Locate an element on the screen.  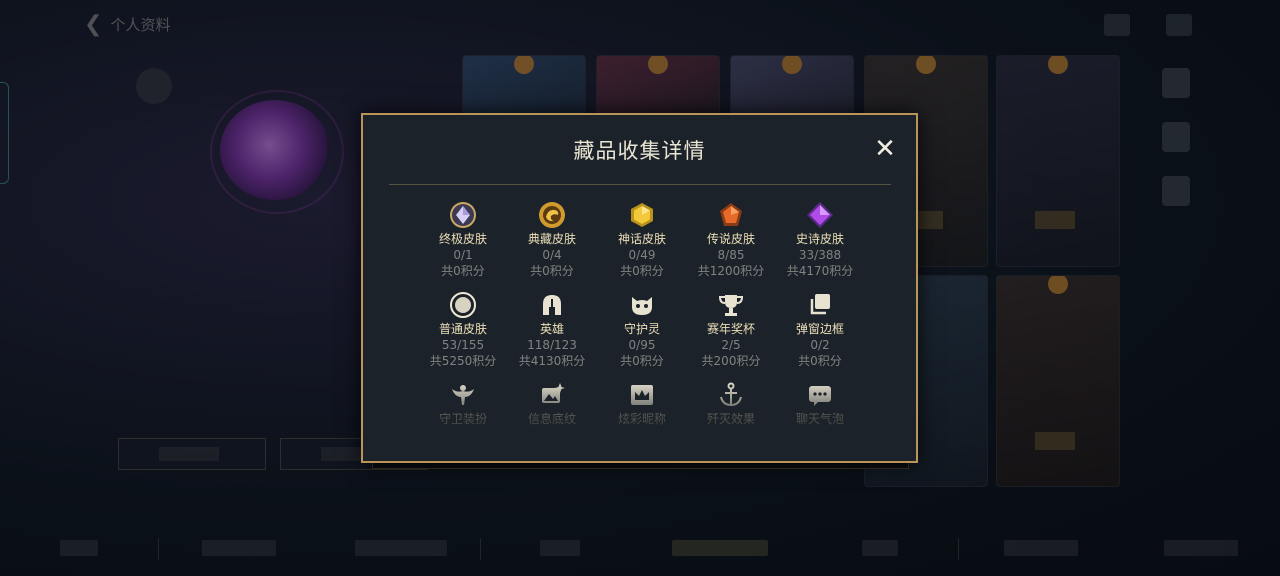
crystal-white-icon is located at coordinates (463, 215).